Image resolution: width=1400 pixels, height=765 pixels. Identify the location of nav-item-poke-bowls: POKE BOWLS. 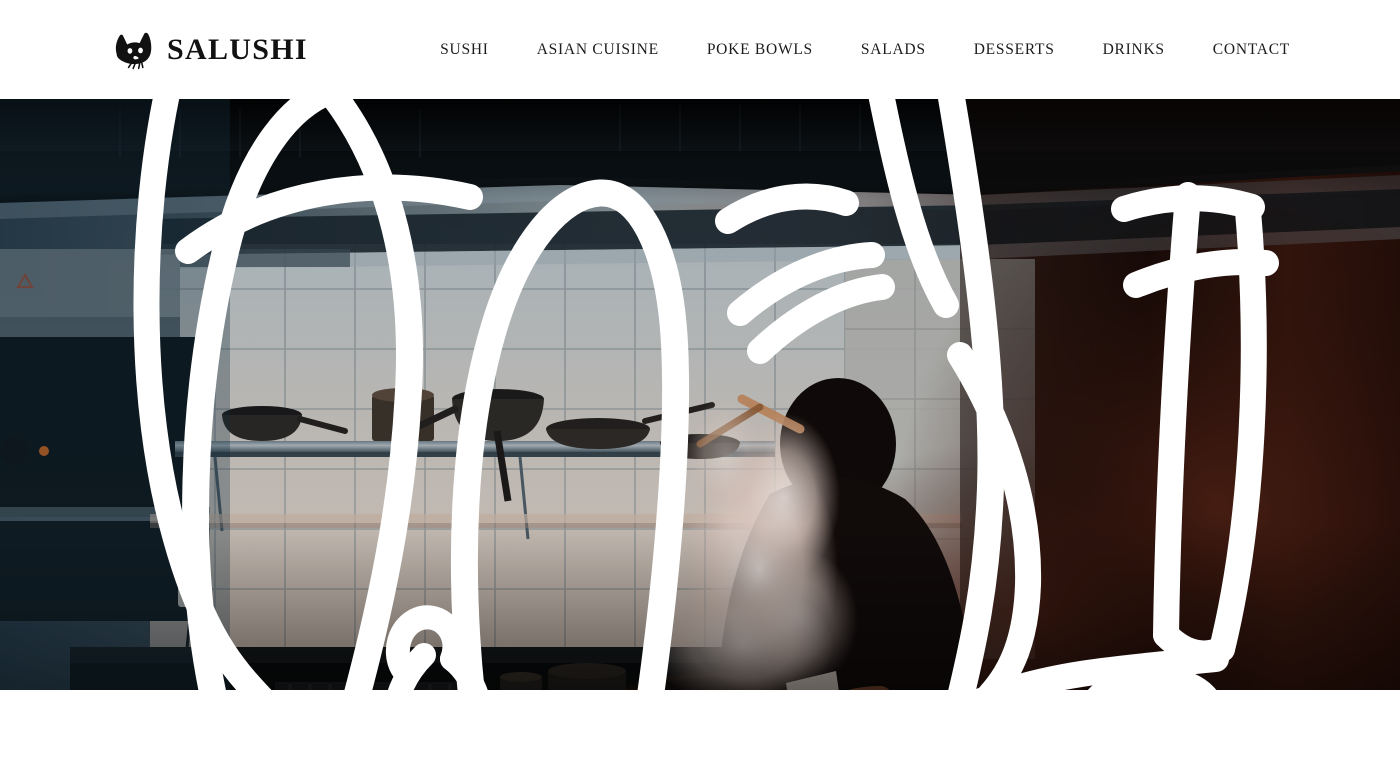
(760, 50).